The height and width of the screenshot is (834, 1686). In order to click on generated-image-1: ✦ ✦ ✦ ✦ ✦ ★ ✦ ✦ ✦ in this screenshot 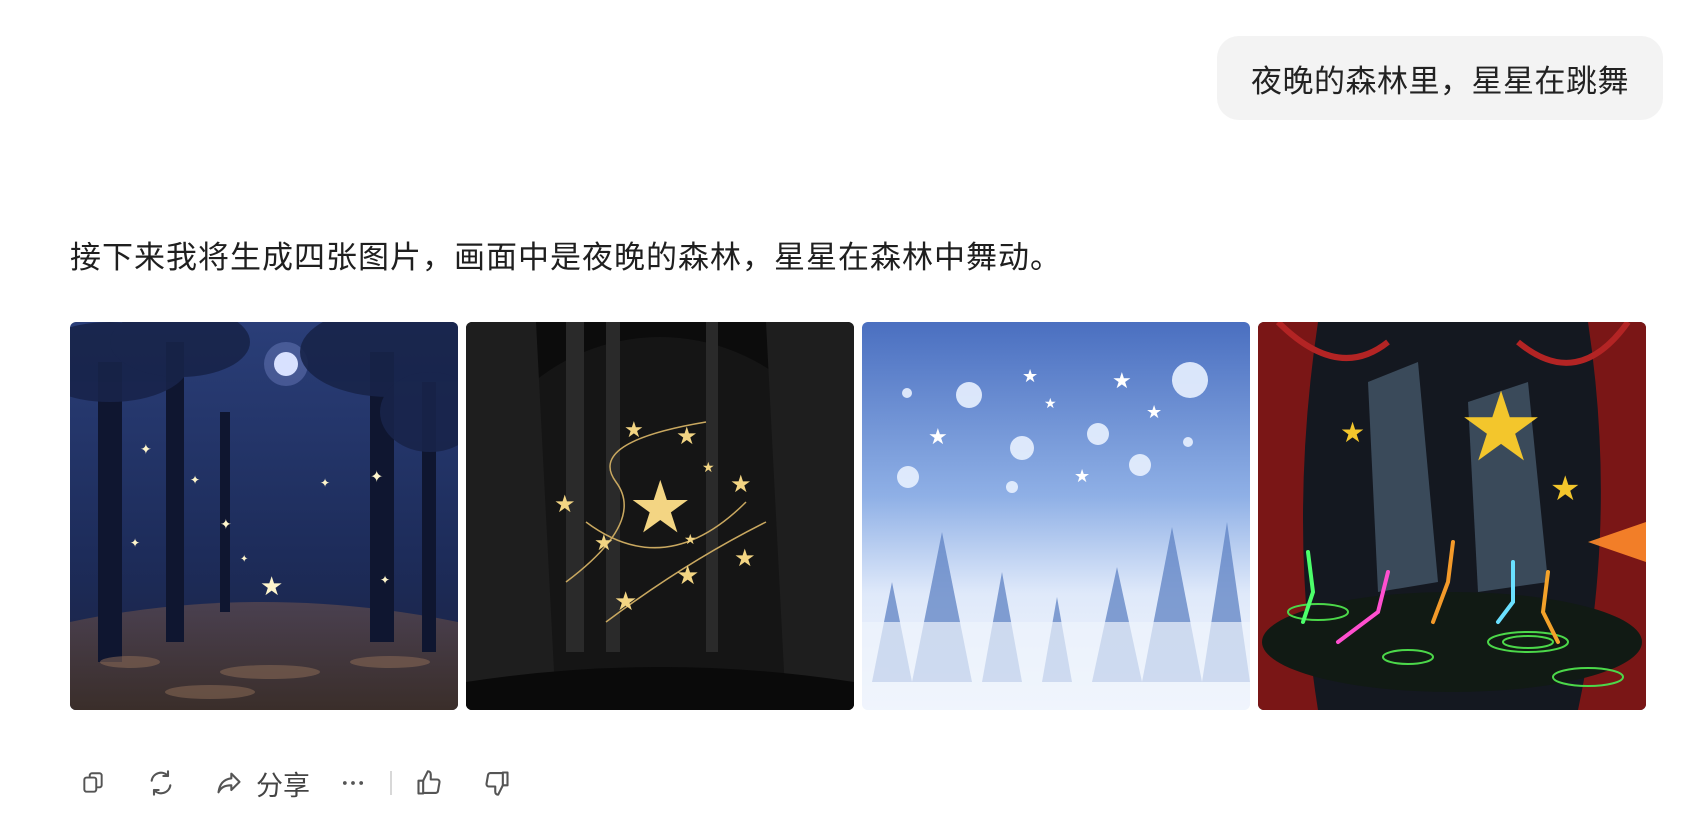, I will do `click(264, 516)`.